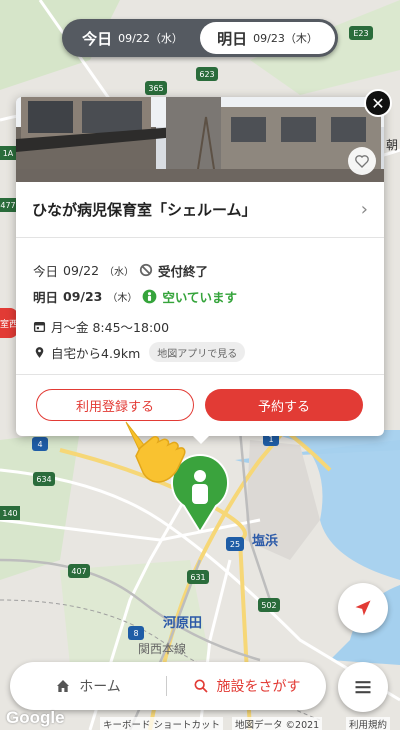  I want to click on map-route-25: 25, so click(235, 544).